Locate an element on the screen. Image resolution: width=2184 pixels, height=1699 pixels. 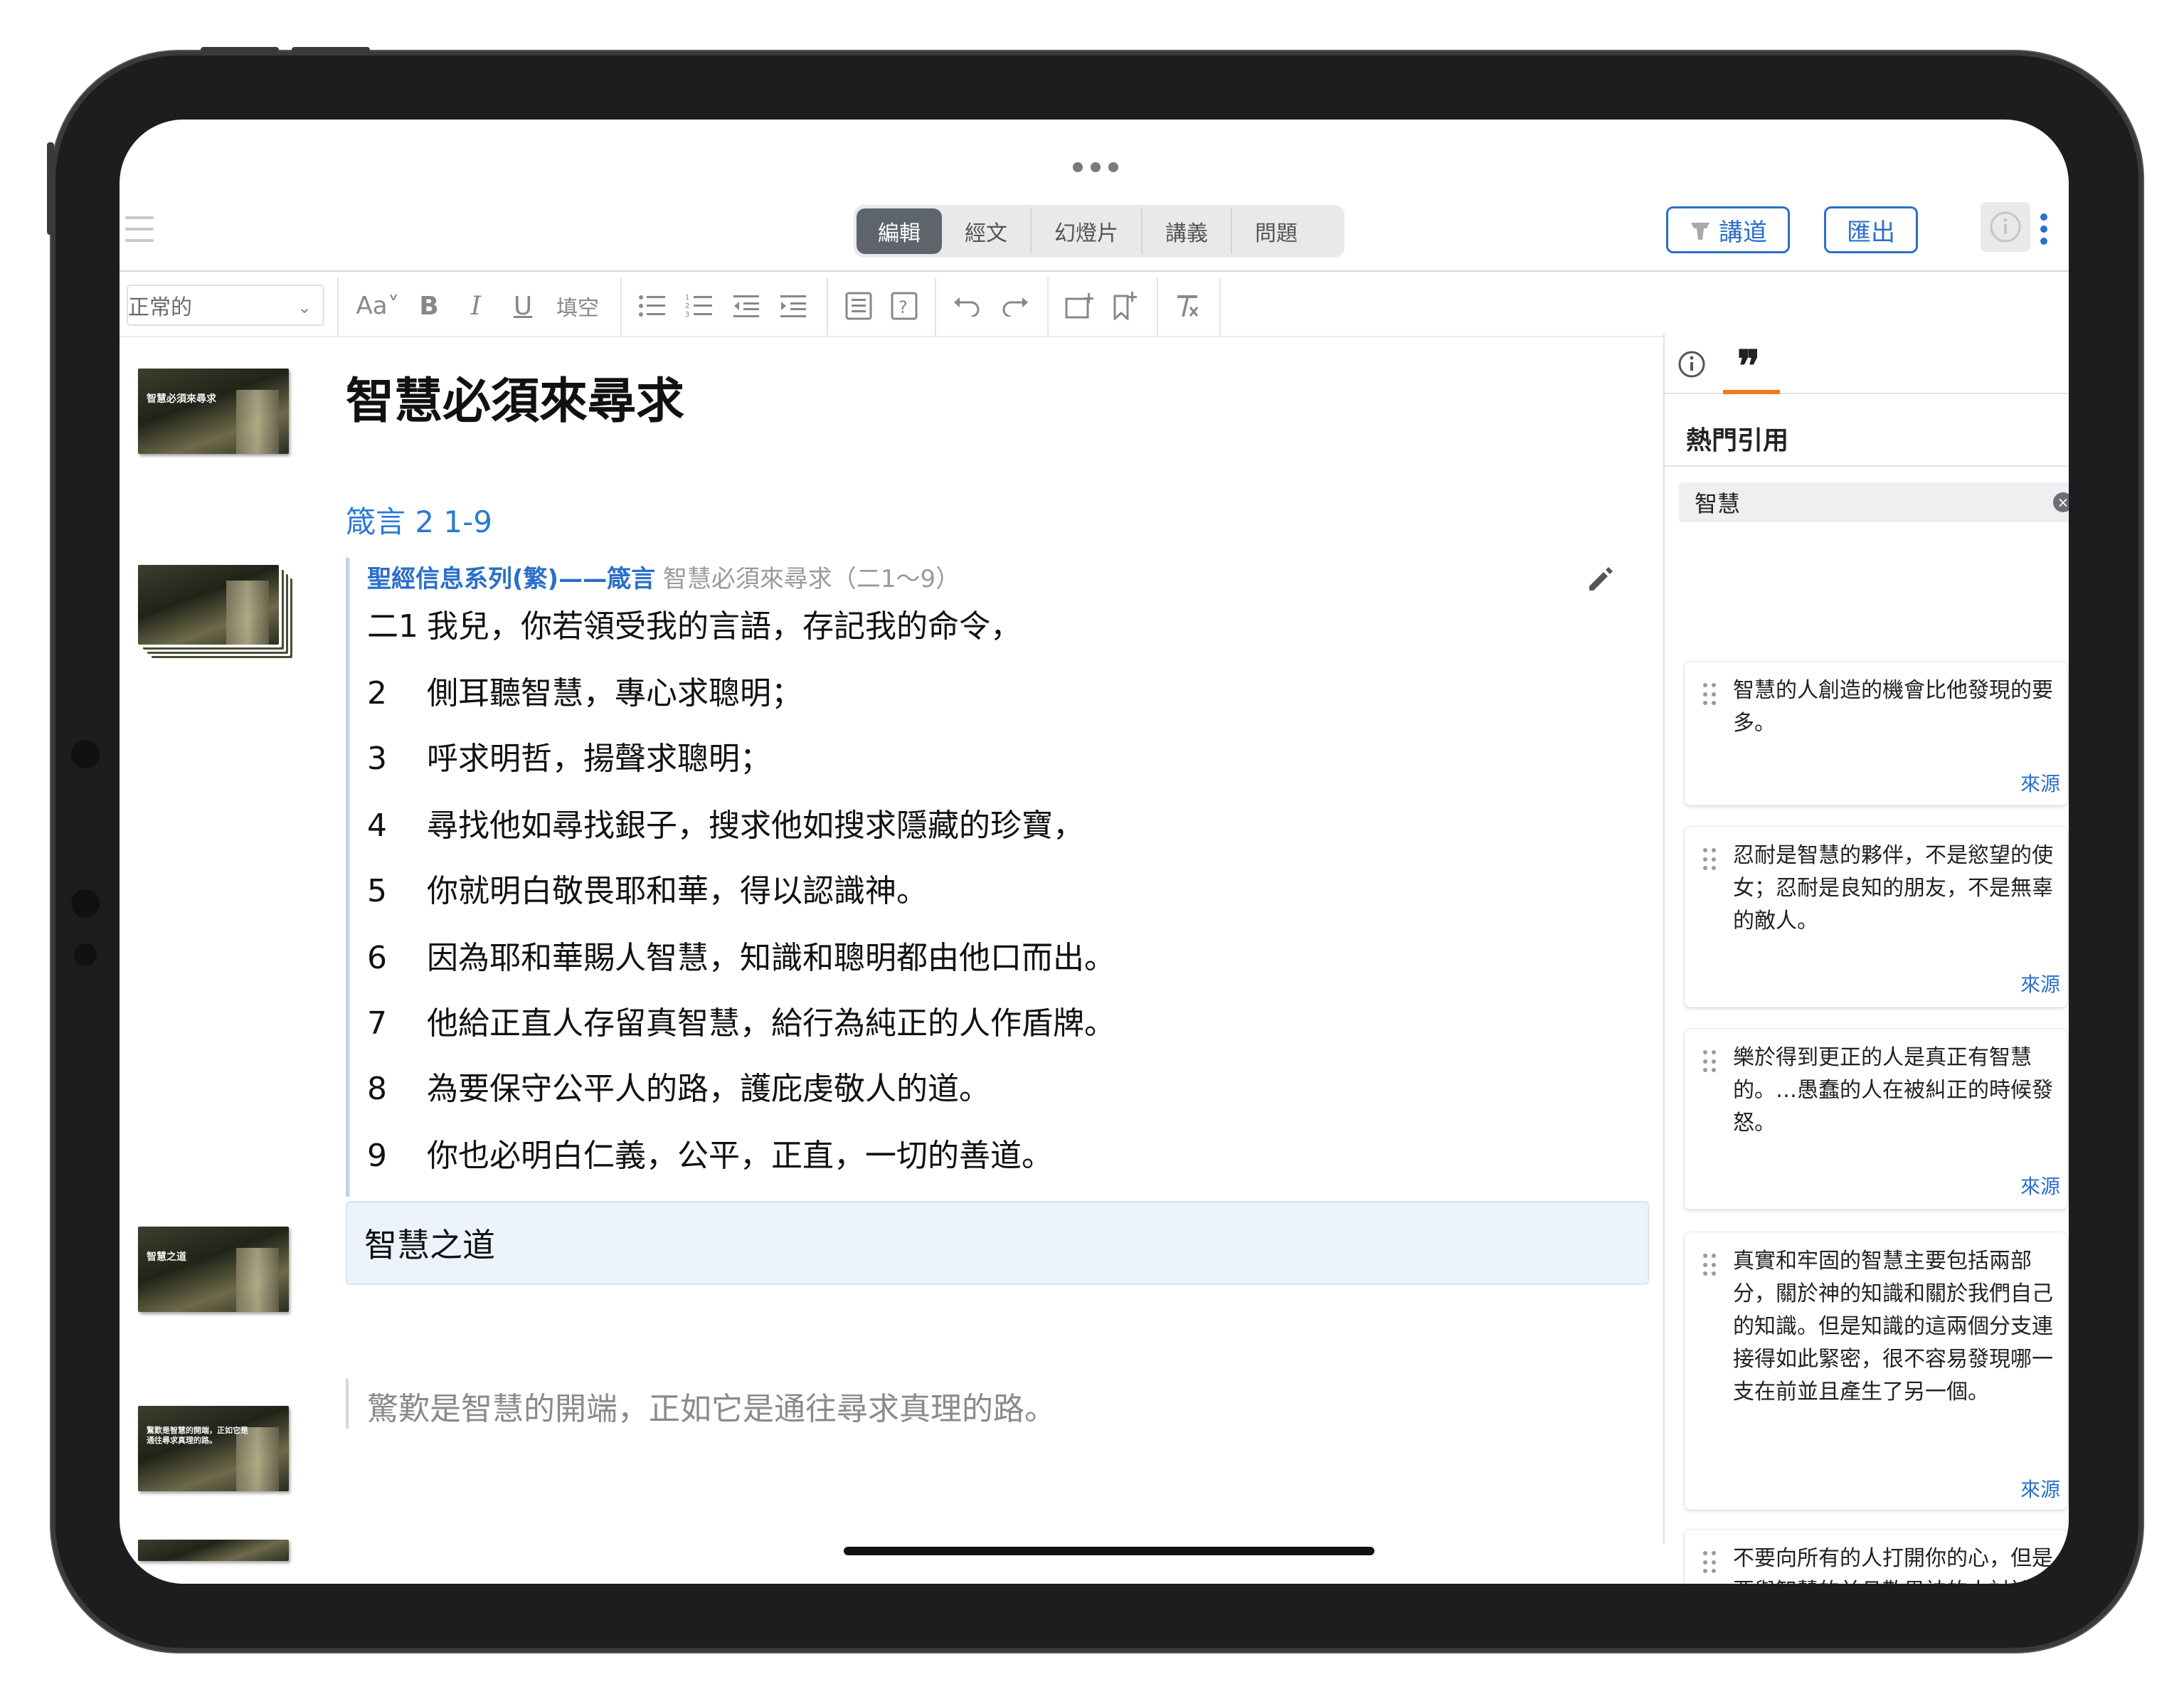
quote-tab-icon: ❞ is located at coordinates (1748, 366).